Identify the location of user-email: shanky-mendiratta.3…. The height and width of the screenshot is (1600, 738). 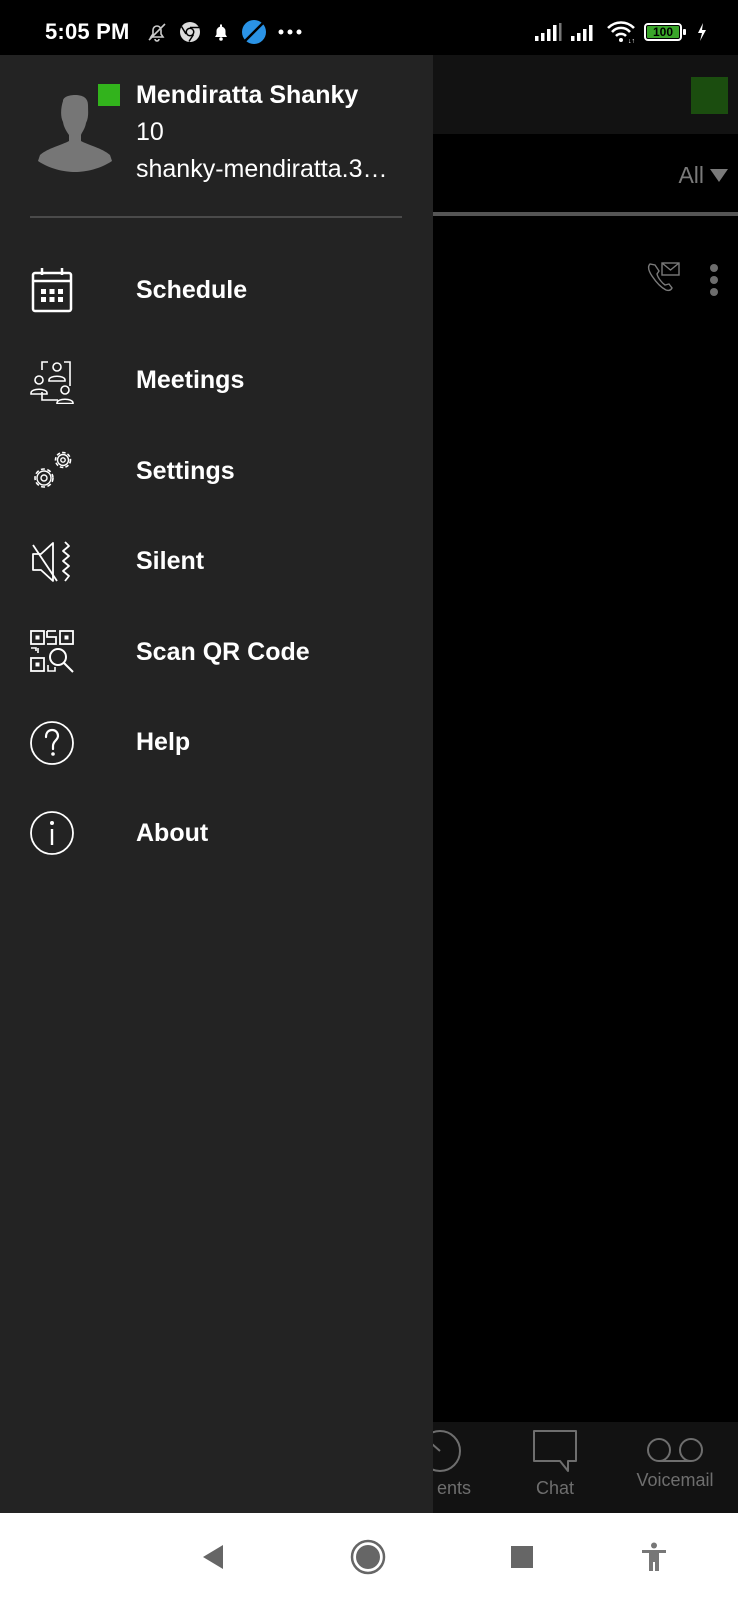
(262, 169).